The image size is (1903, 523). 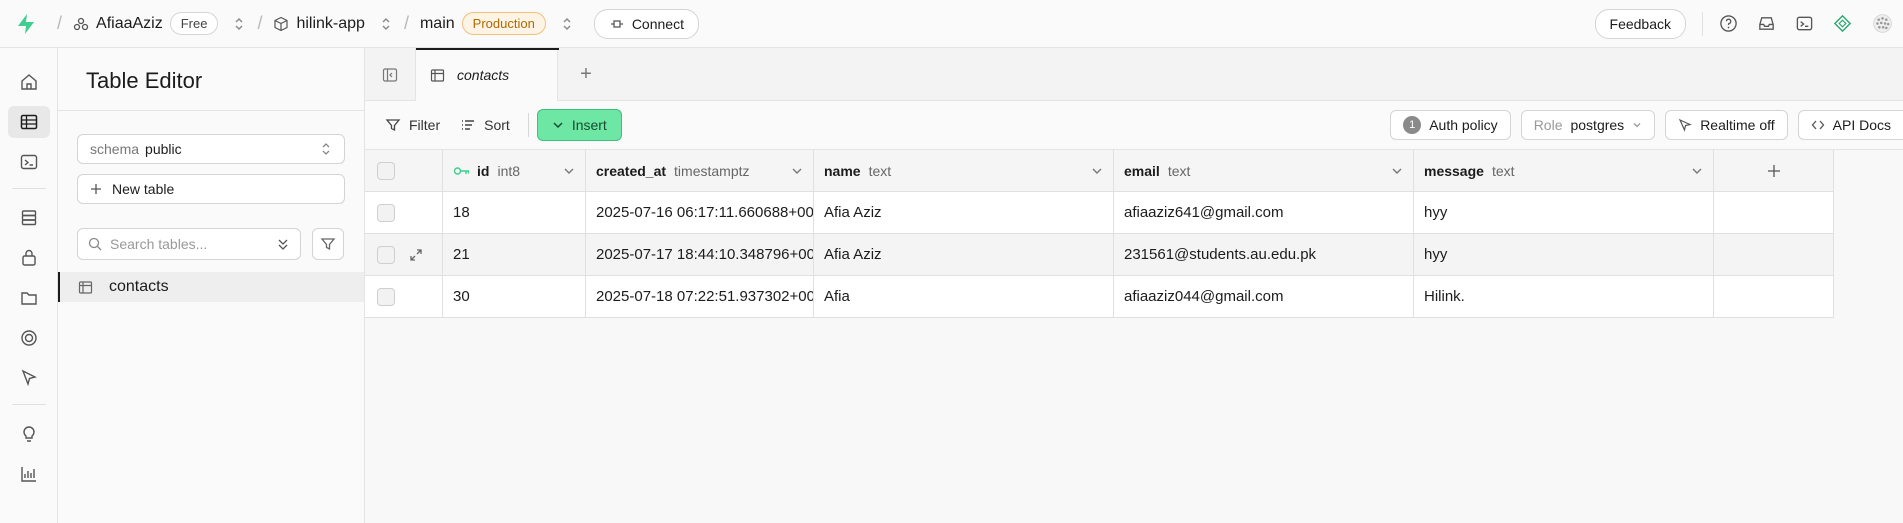 I want to click on sql-editor-icon, so click(x=29, y=162).